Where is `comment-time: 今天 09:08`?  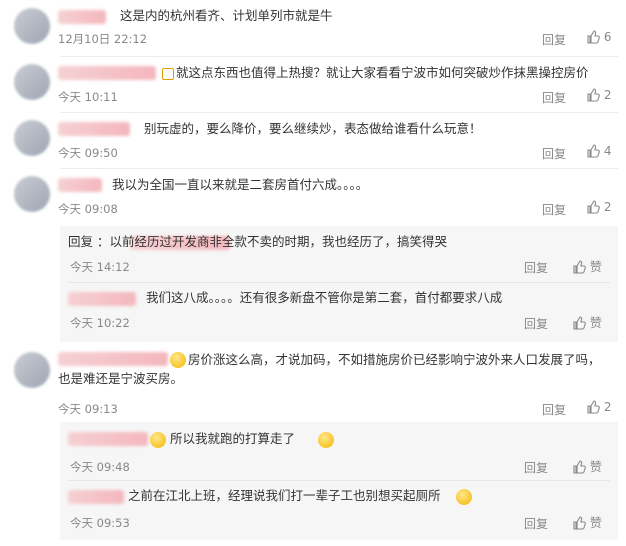 comment-time: 今天 09:08 is located at coordinates (88, 209).